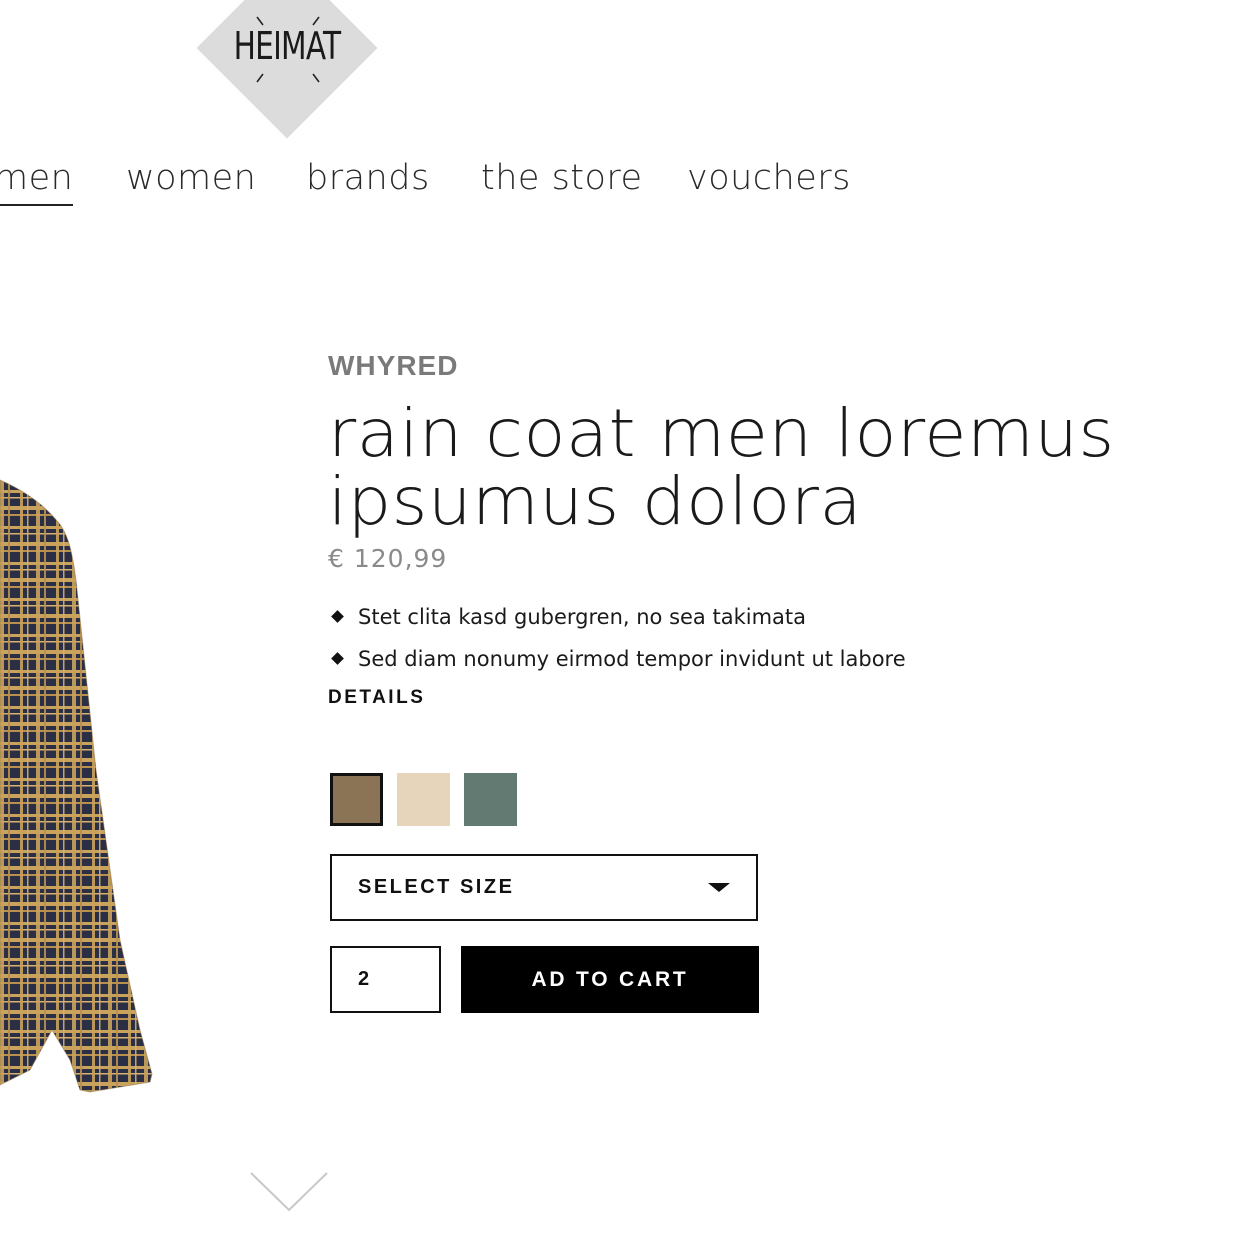  I want to click on logo-rays-icon, so click(288, 49).